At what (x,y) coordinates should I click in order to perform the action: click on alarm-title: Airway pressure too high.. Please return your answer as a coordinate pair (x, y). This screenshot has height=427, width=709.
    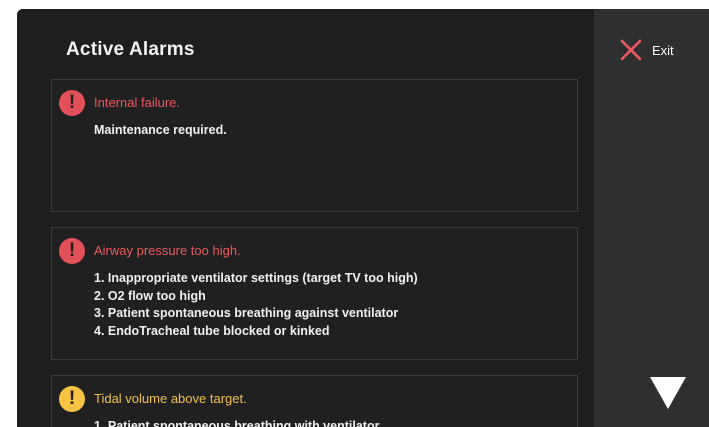
    Looking at the image, I should click on (167, 250).